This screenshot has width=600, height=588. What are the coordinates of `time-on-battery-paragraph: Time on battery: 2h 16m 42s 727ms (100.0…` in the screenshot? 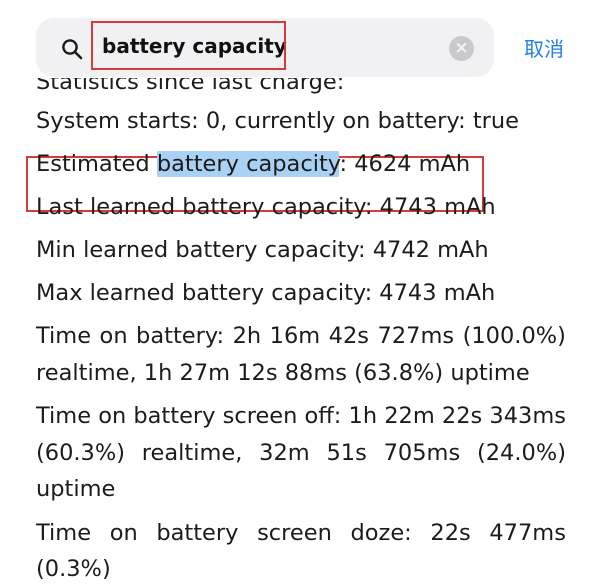 It's located at (301, 354).